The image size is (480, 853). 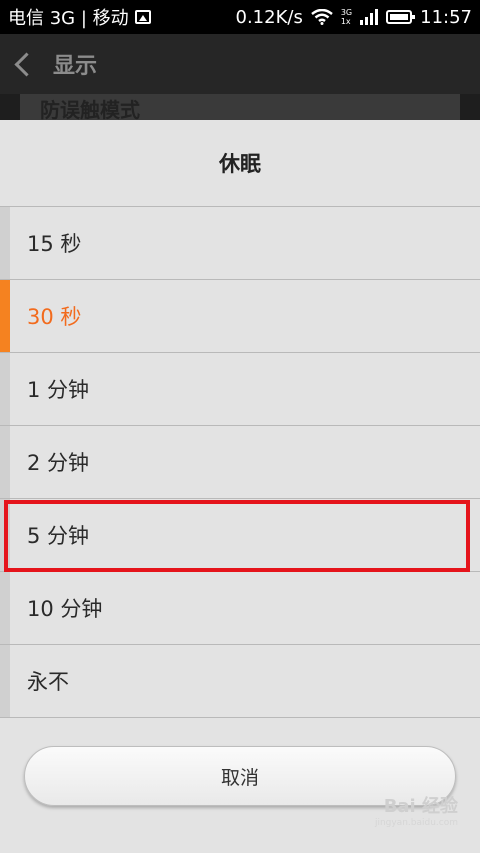 What do you see at coordinates (90, 109) in the screenshot?
I see `underlying-setting-label: 防误触模式` at bounding box center [90, 109].